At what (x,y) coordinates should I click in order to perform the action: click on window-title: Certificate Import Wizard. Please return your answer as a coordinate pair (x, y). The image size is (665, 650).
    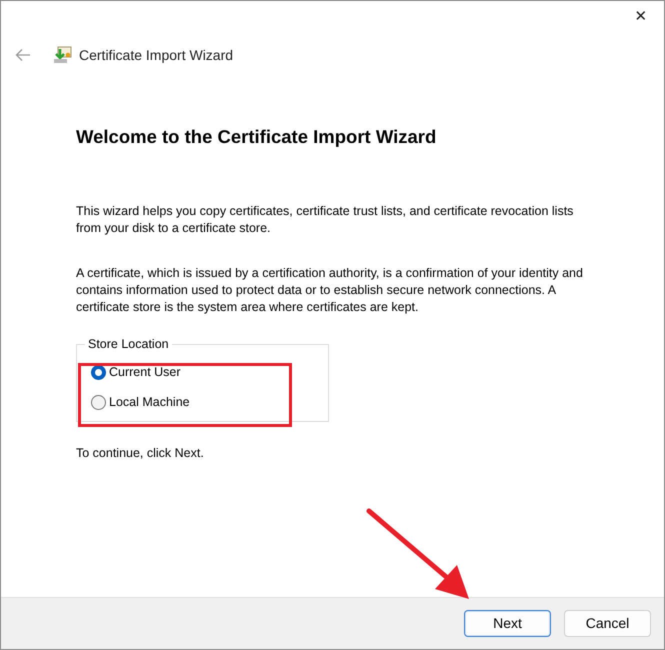
    Looking at the image, I should click on (156, 55).